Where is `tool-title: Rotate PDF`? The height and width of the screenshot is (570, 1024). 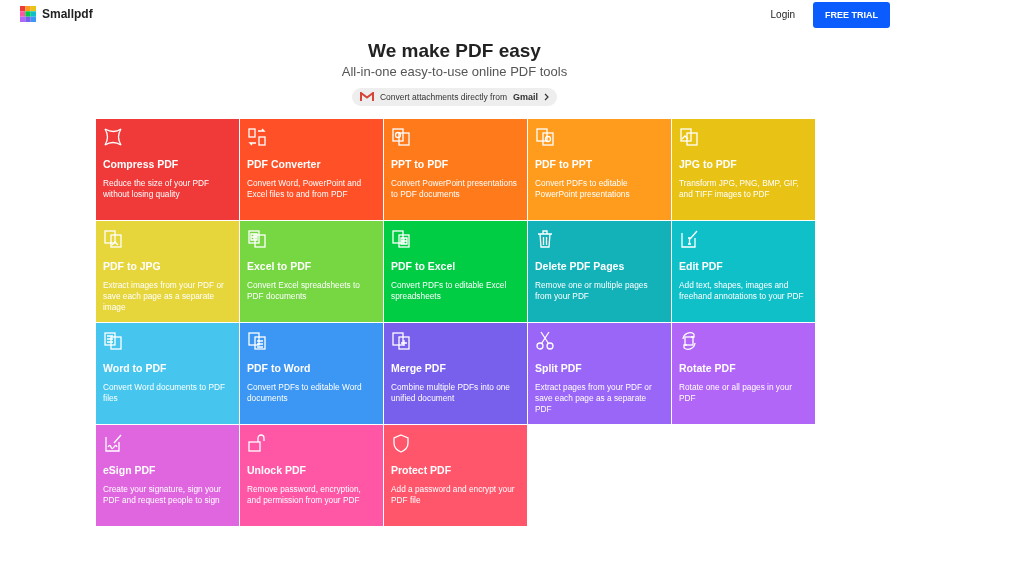
tool-title: Rotate PDF is located at coordinates (708, 368).